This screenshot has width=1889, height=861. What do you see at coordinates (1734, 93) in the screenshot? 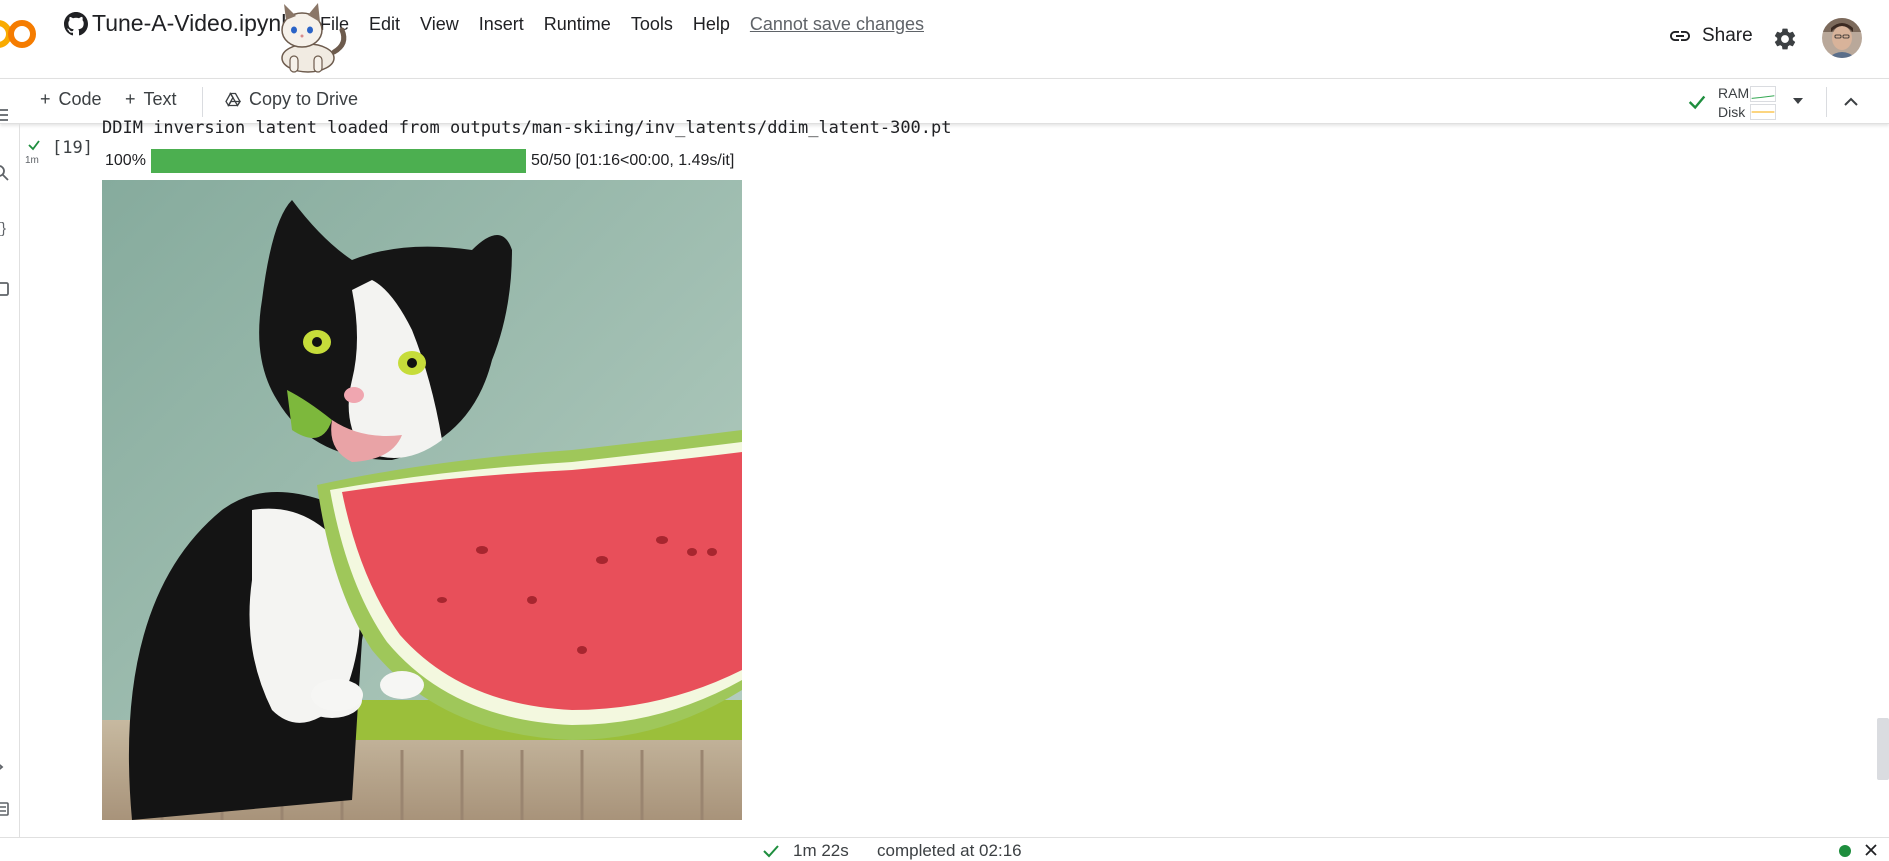
I see `ram-label: RAM` at bounding box center [1734, 93].